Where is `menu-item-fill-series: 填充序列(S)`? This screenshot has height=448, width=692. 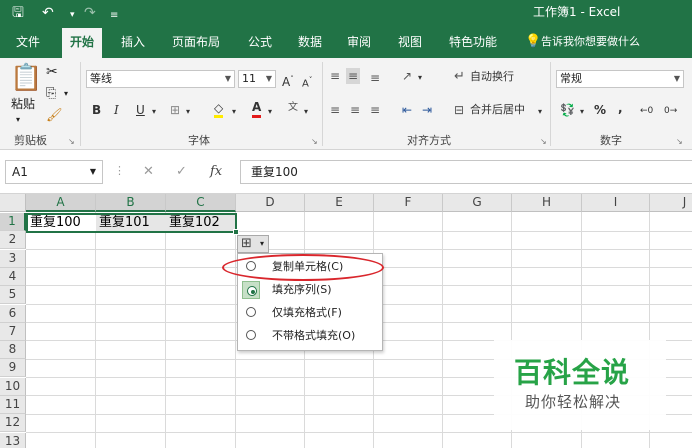
menu-item-fill-series: 填充序列(S) is located at coordinates (310, 290).